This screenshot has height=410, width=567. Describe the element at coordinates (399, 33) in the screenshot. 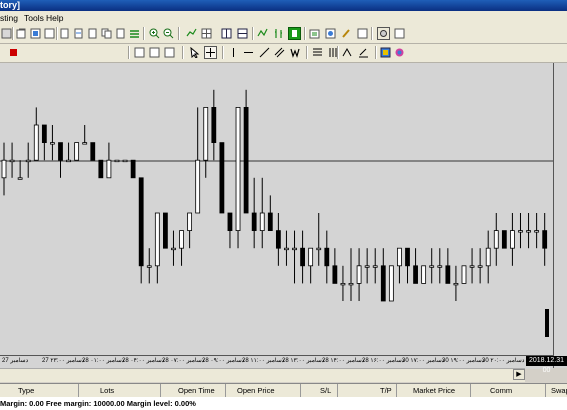

I see `about-icon` at that location.